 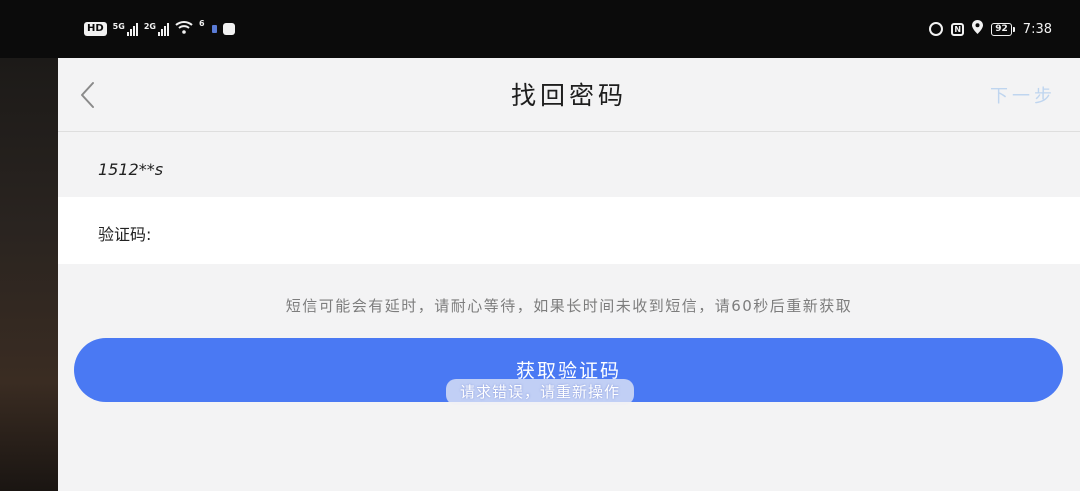 What do you see at coordinates (958, 29) in the screenshot?
I see `nfc-icon: N` at bounding box center [958, 29].